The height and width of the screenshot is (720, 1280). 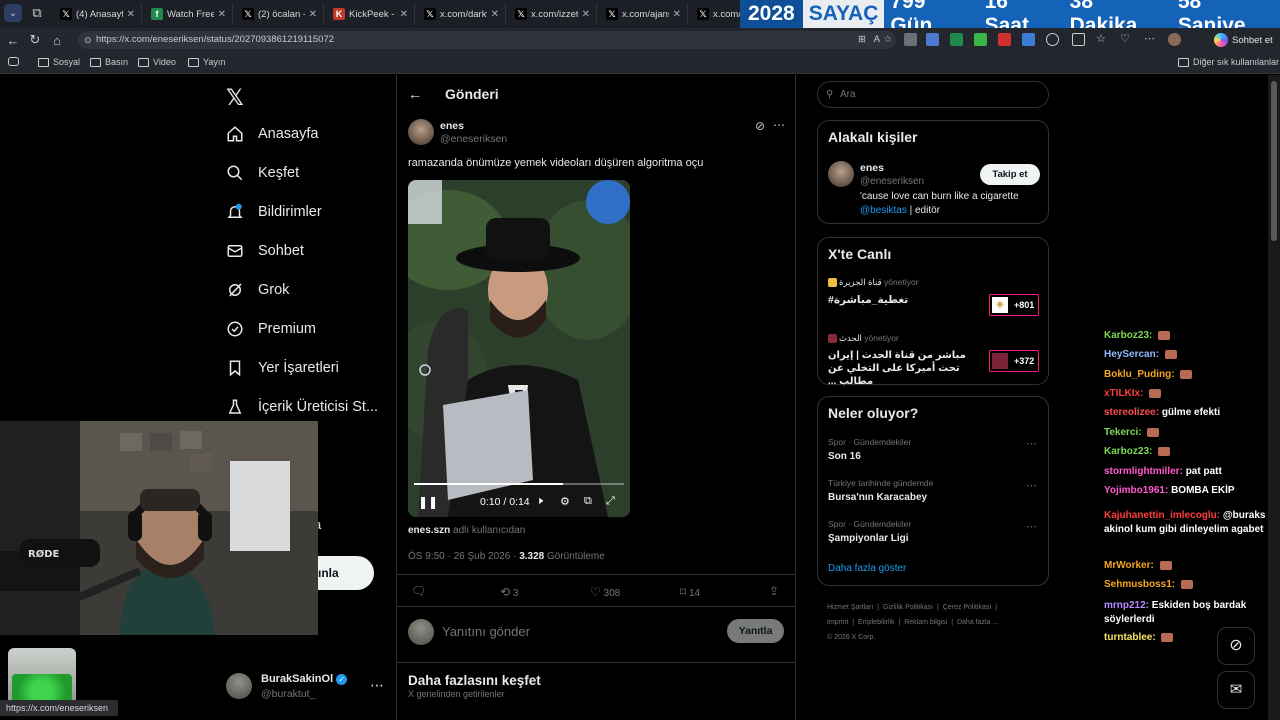 What do you see at coordinates (429, 530) in the screenshot?
I see `credit-user: enes.szn` at bounding box center [429, 530].